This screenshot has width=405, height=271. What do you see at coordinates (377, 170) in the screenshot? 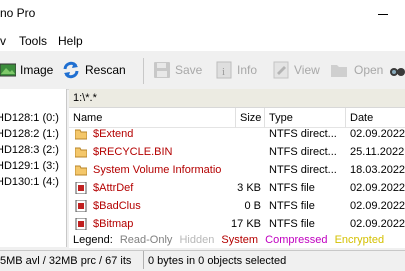
I see `file-date: 18.03.2022` at bounding box center [377, 170].